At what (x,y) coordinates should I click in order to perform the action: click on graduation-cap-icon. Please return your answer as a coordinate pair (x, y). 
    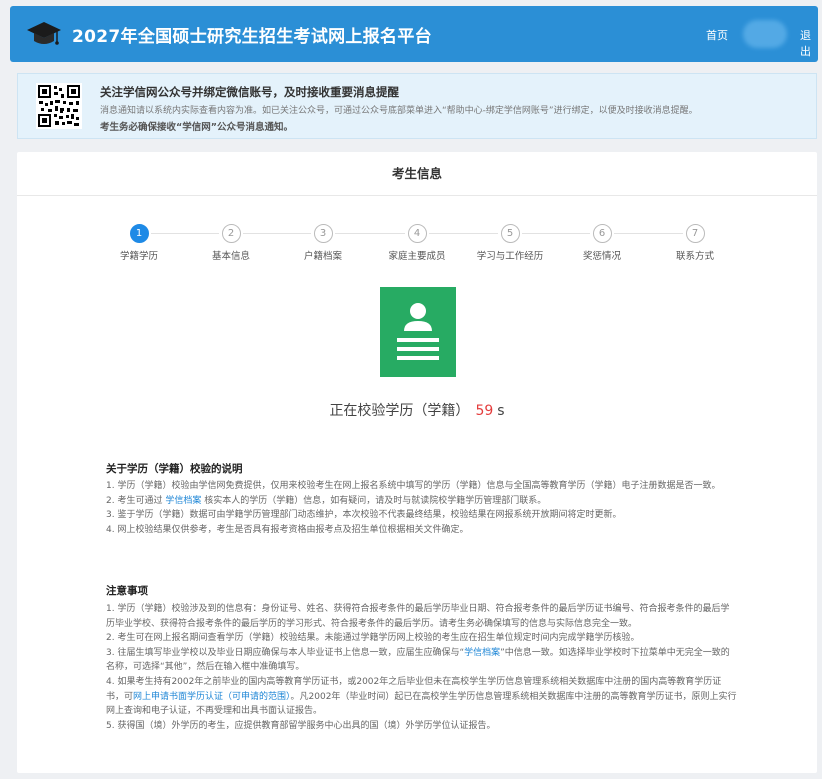
    Looking at the image, I should click on (44, 33).